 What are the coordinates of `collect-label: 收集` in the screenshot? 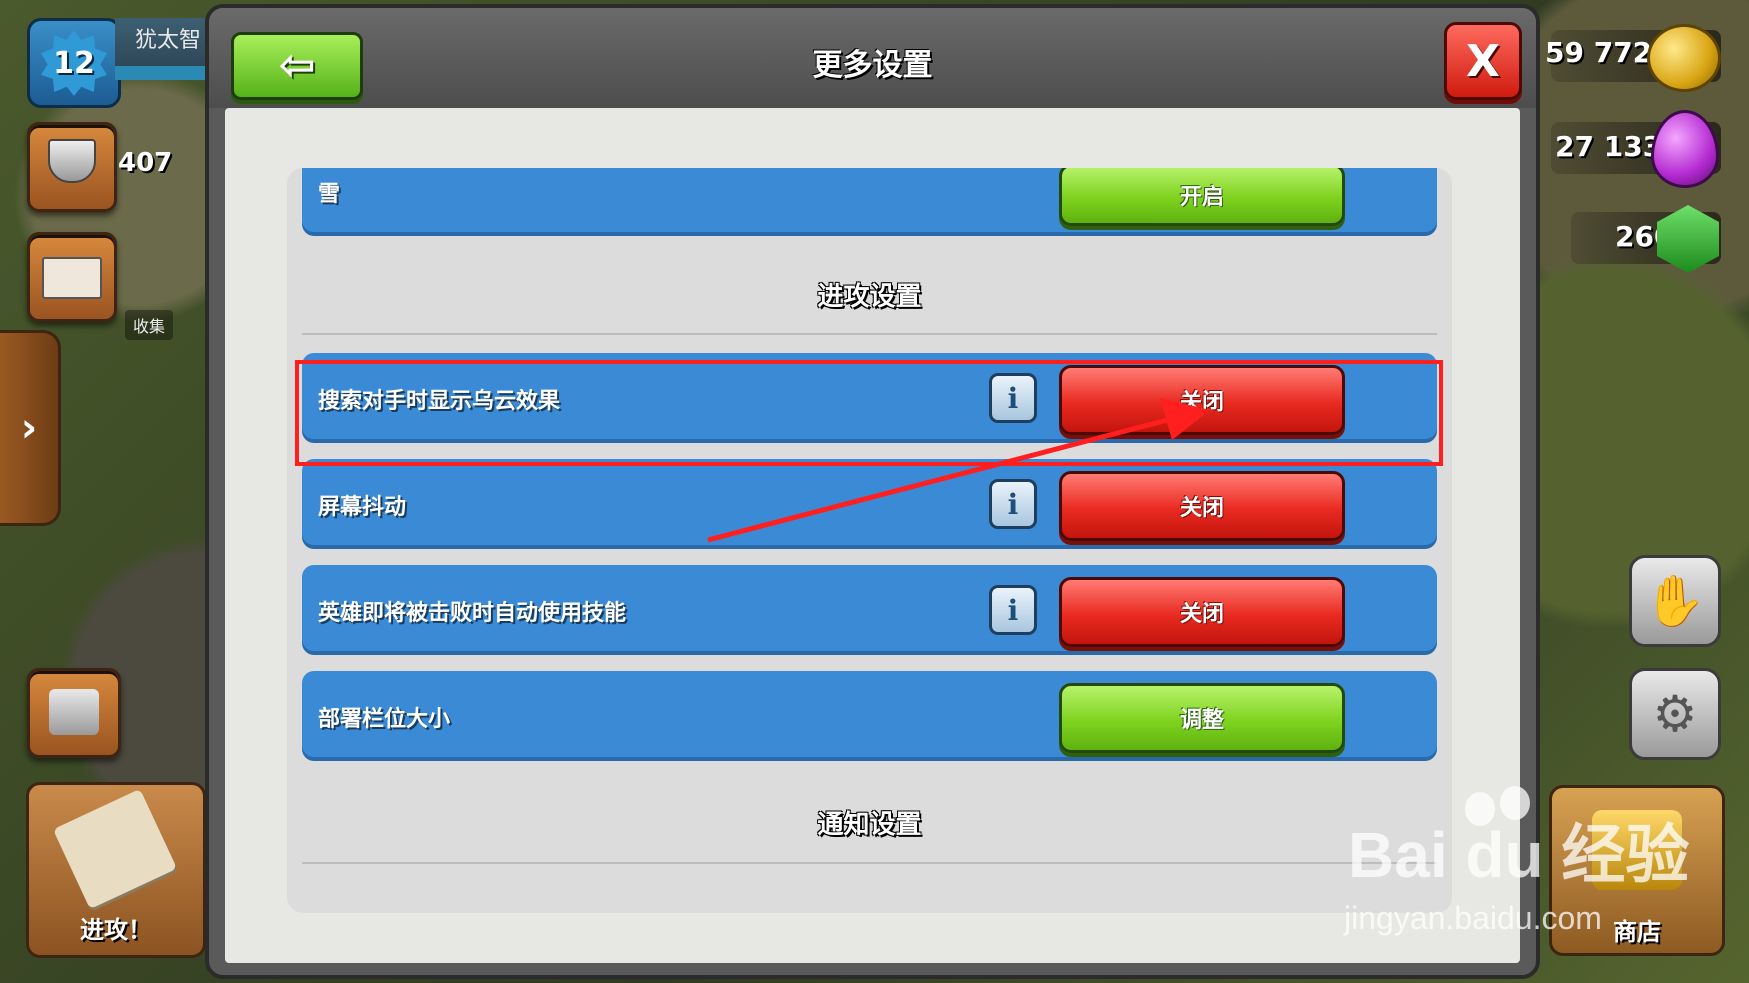 It's located at (149, 325).